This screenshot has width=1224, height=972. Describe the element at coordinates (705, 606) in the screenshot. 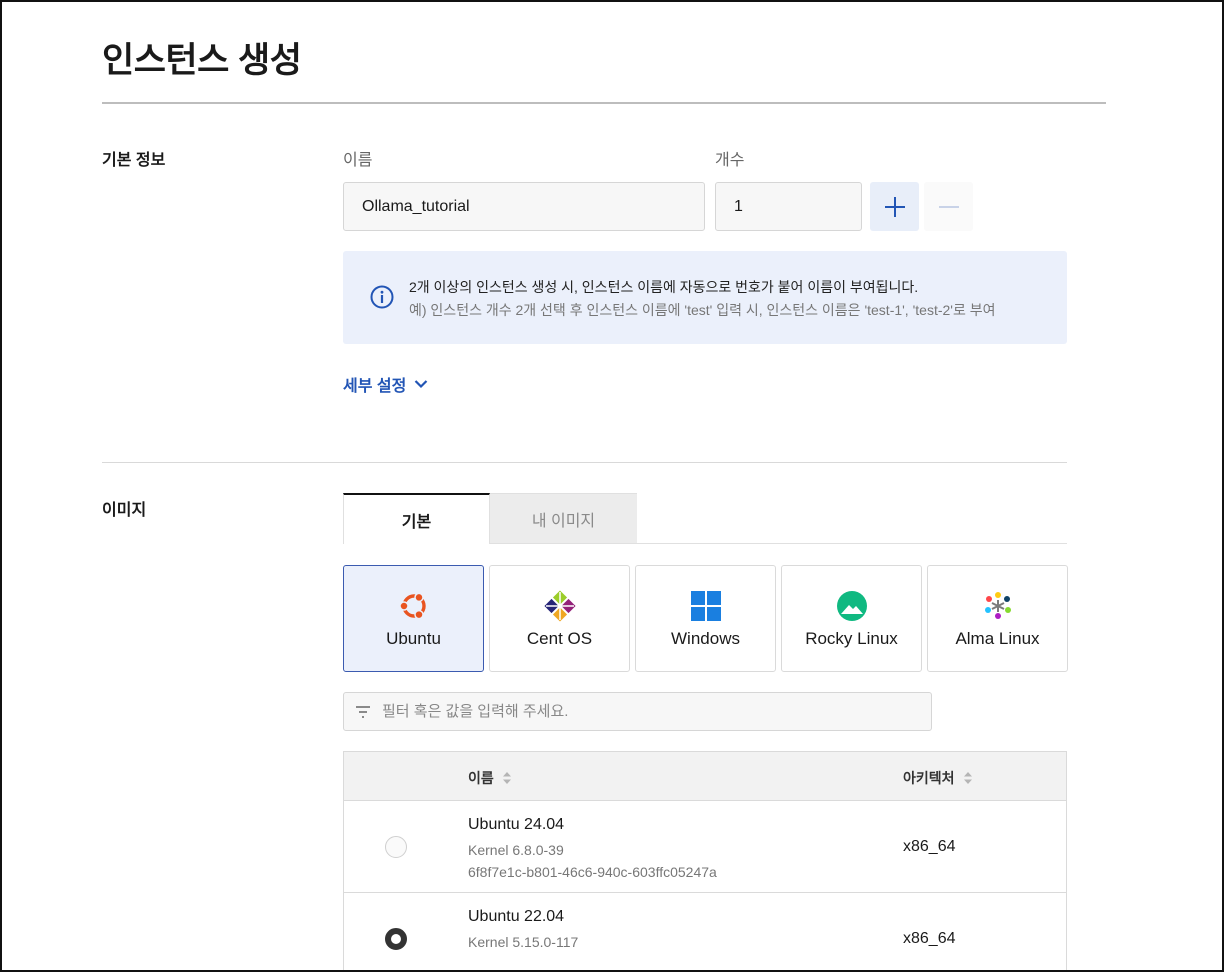

I see `windows-icon` at that location.